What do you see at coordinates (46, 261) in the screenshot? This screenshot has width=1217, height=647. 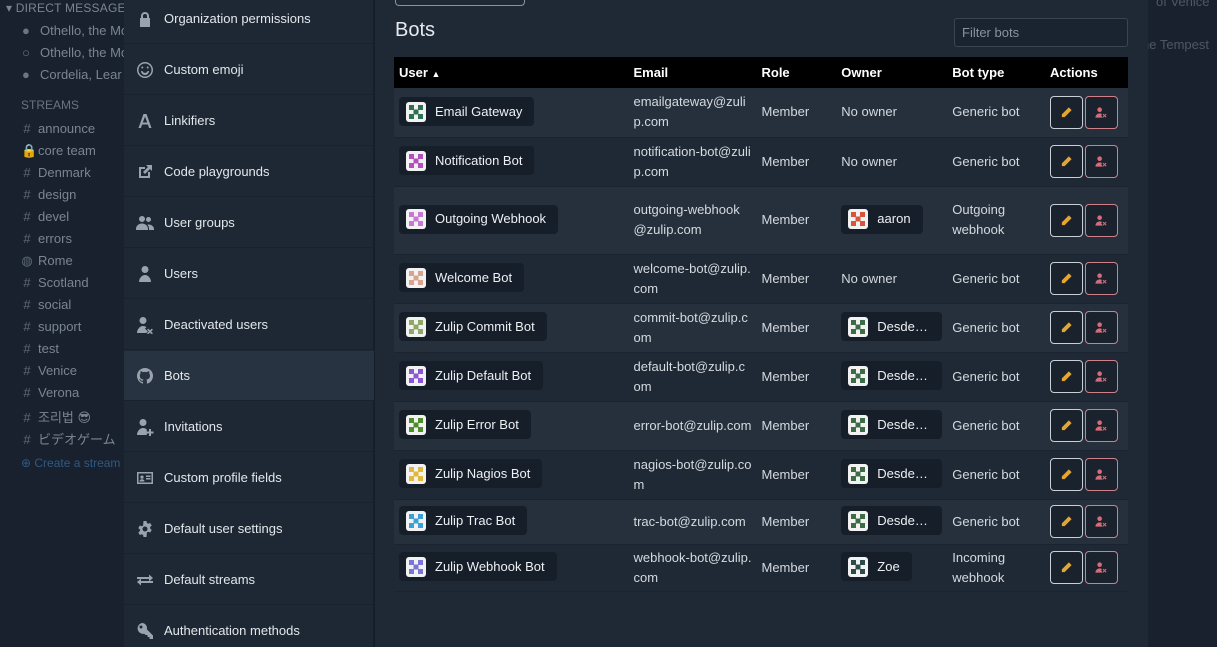 I see `stream-item: ◍ Rome` at bounding box center [46, 261].